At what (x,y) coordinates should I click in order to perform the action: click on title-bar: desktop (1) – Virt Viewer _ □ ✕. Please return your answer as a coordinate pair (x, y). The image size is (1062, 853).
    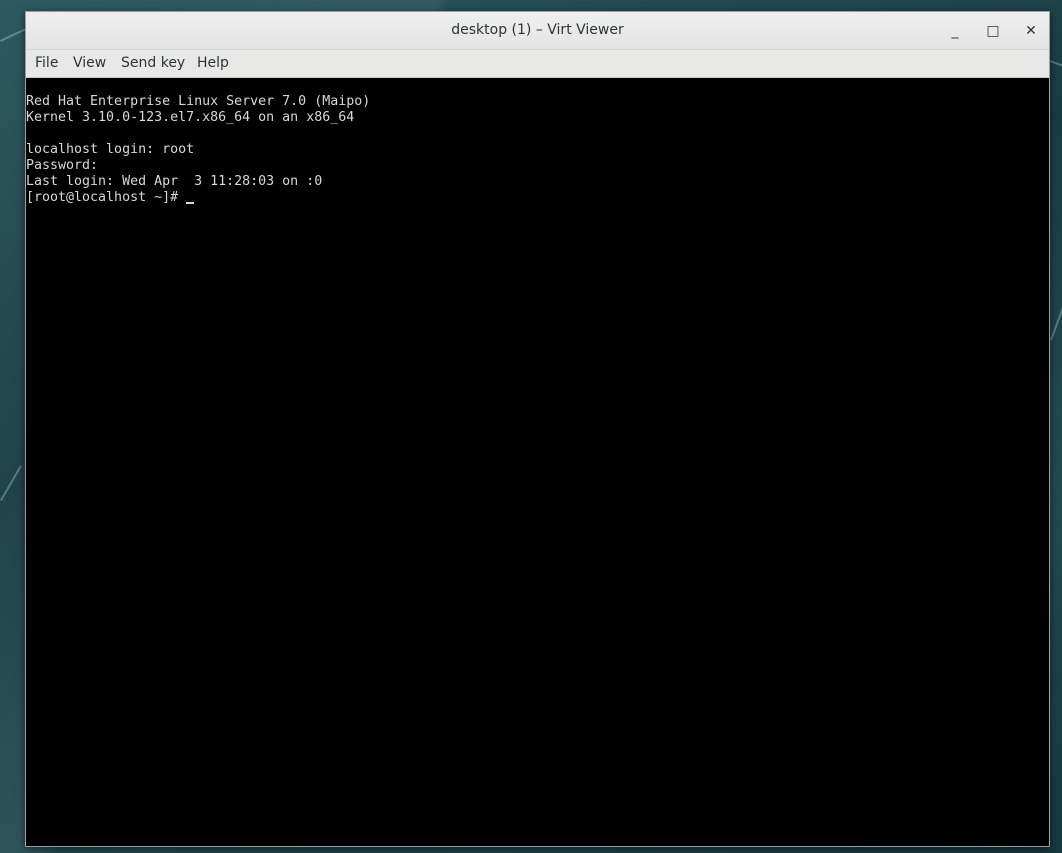
    Looking at the image, I should click on (537, 31).